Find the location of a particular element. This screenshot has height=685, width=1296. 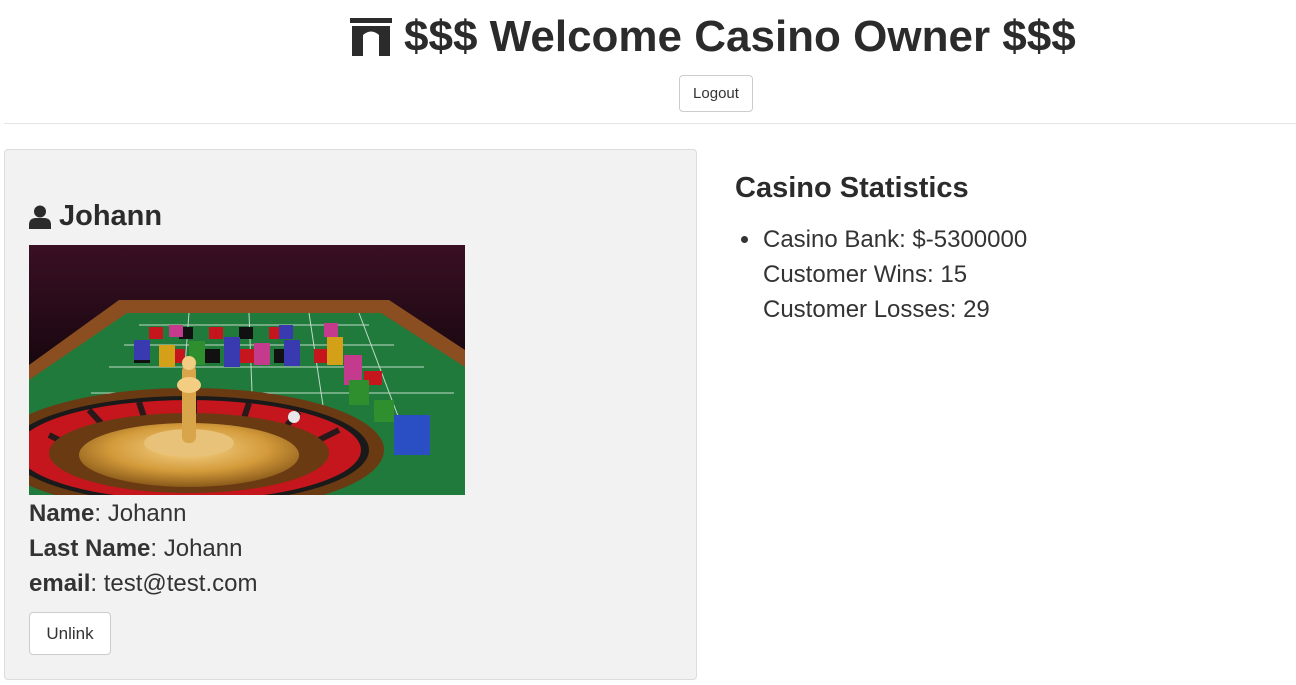

info-name: Name: Johann is located at coordinates (108, 513).